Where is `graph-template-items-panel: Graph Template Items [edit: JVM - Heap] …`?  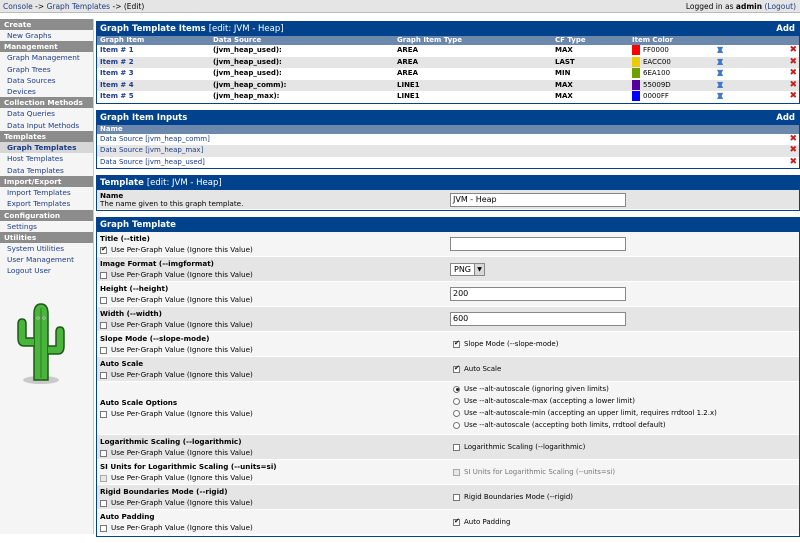 graph-template-items-panel: Graph Template Items [edit: JVM - Heap] … is located at coordinates (448, 62).